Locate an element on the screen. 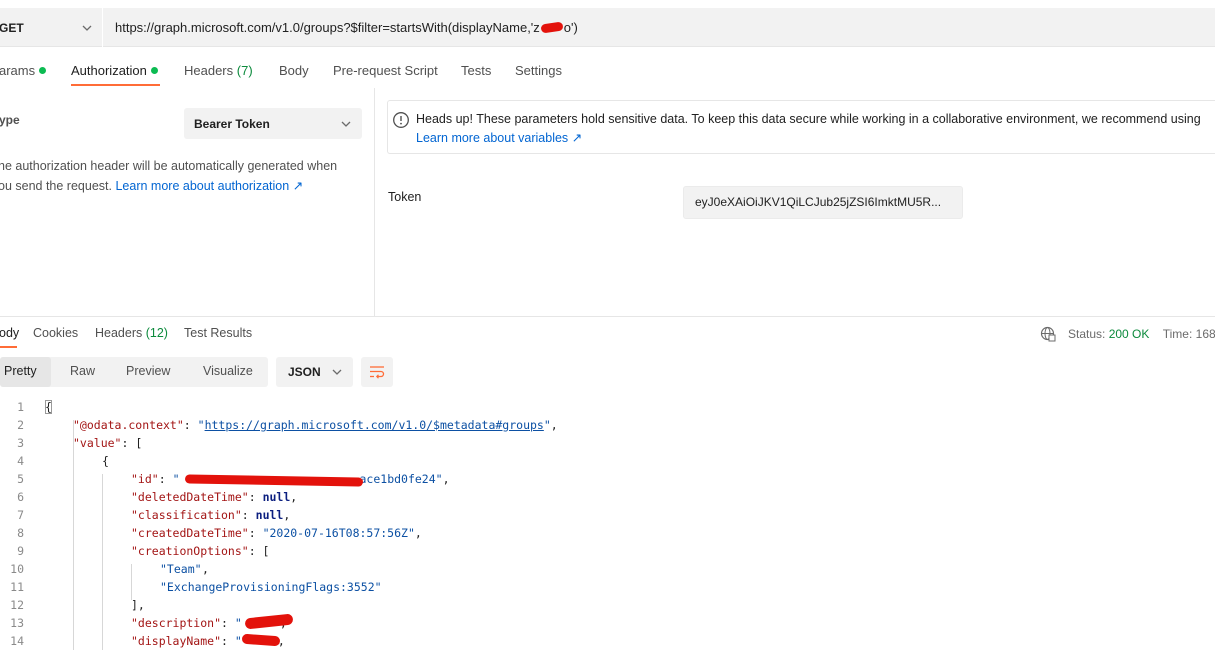 This screenshot has height=650, width=1215. code-line: 13"description": ", is located at coordinates (148, 623).